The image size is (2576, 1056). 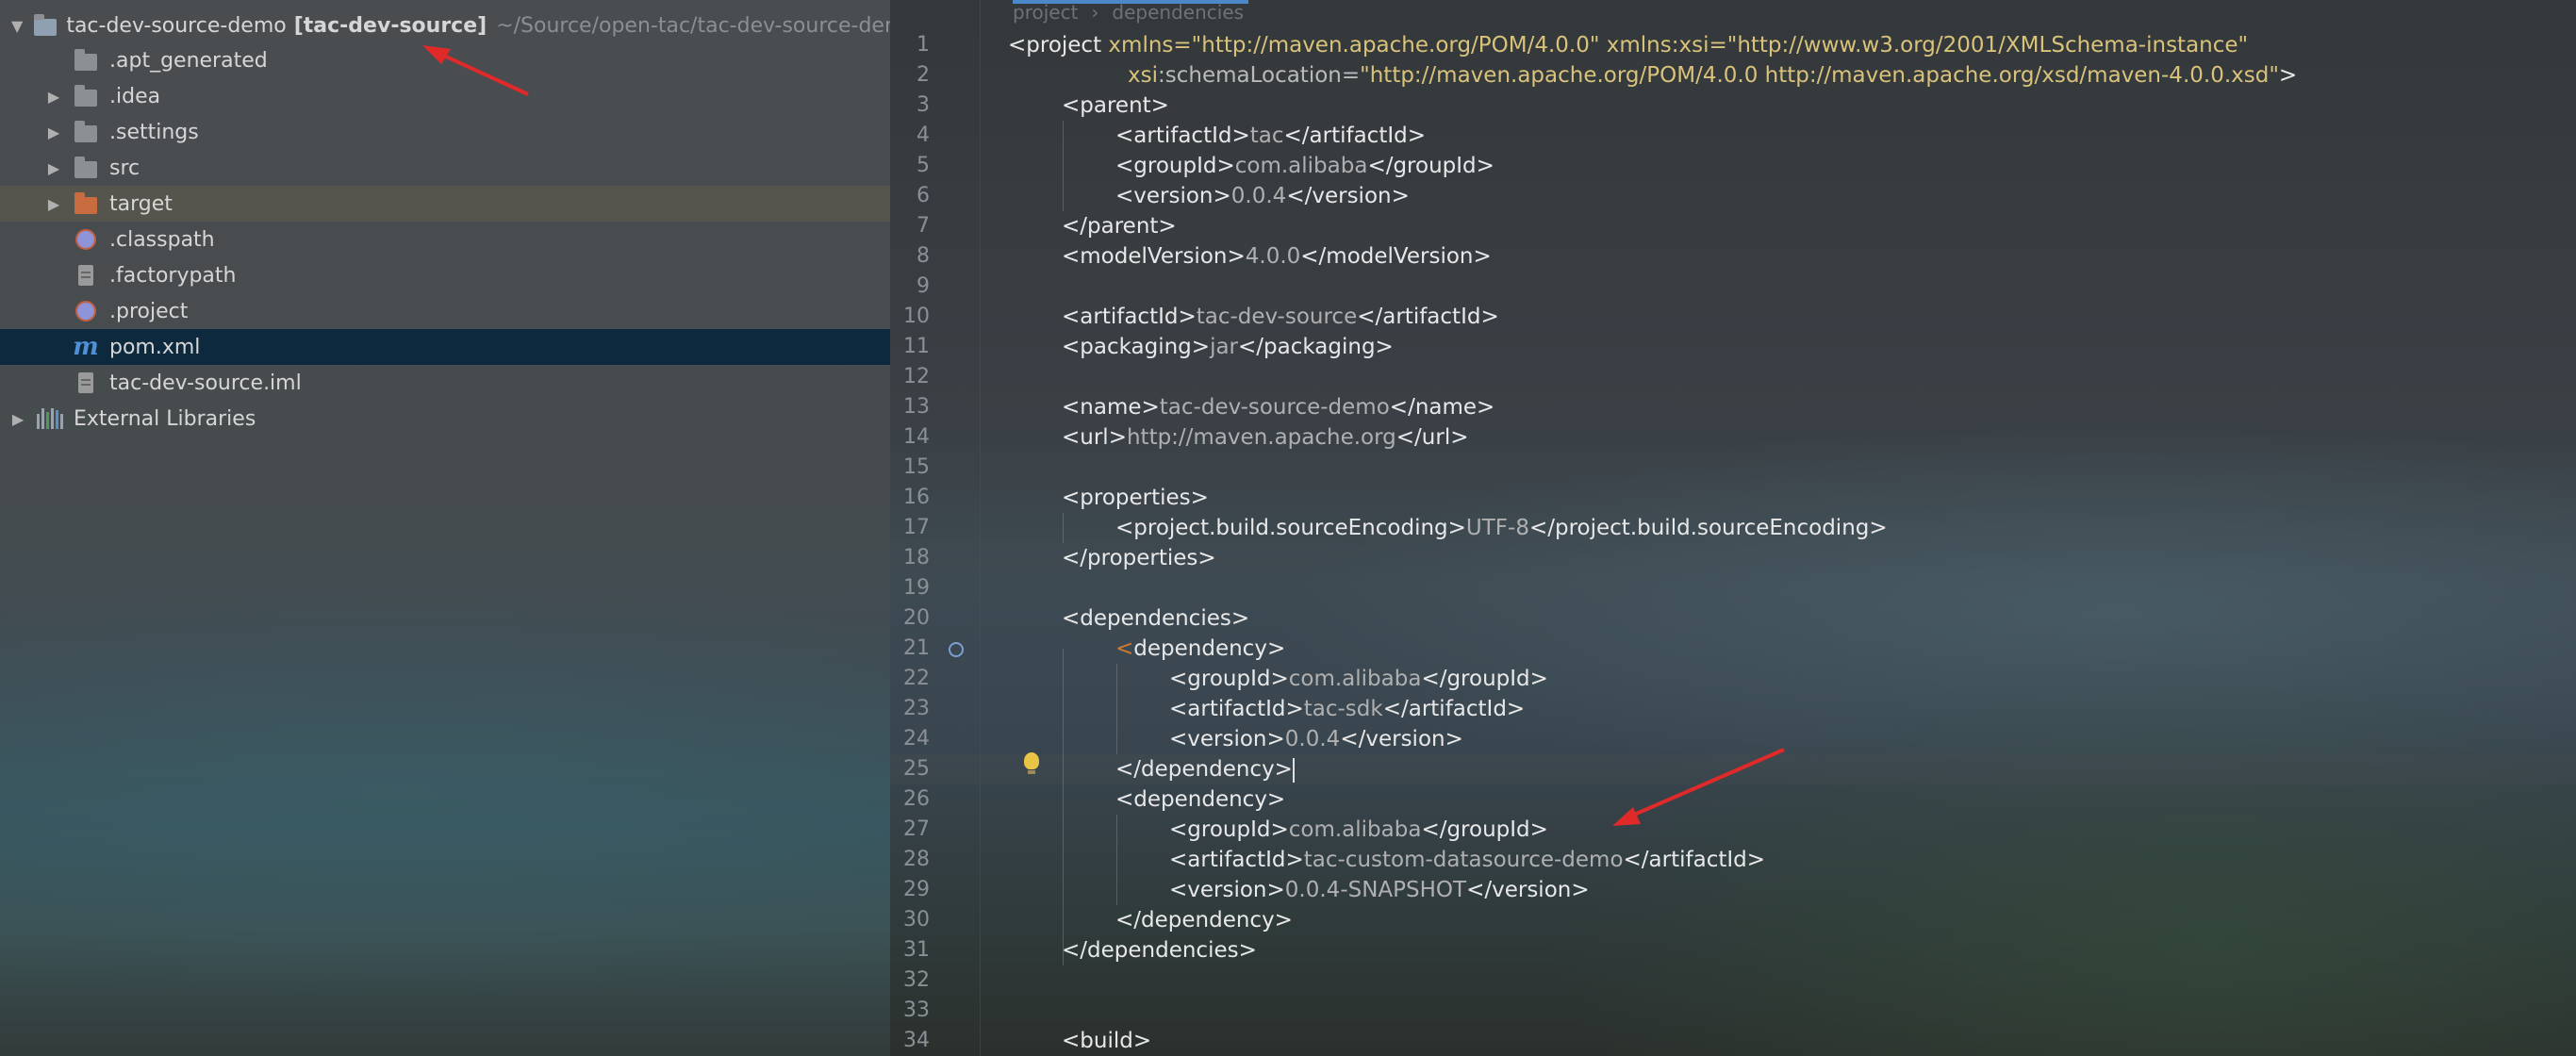 What do you see at coordinates (162, 239) in the screenshot?
I see `tree-item-label: .classpath` at bounding box center [162, 239].